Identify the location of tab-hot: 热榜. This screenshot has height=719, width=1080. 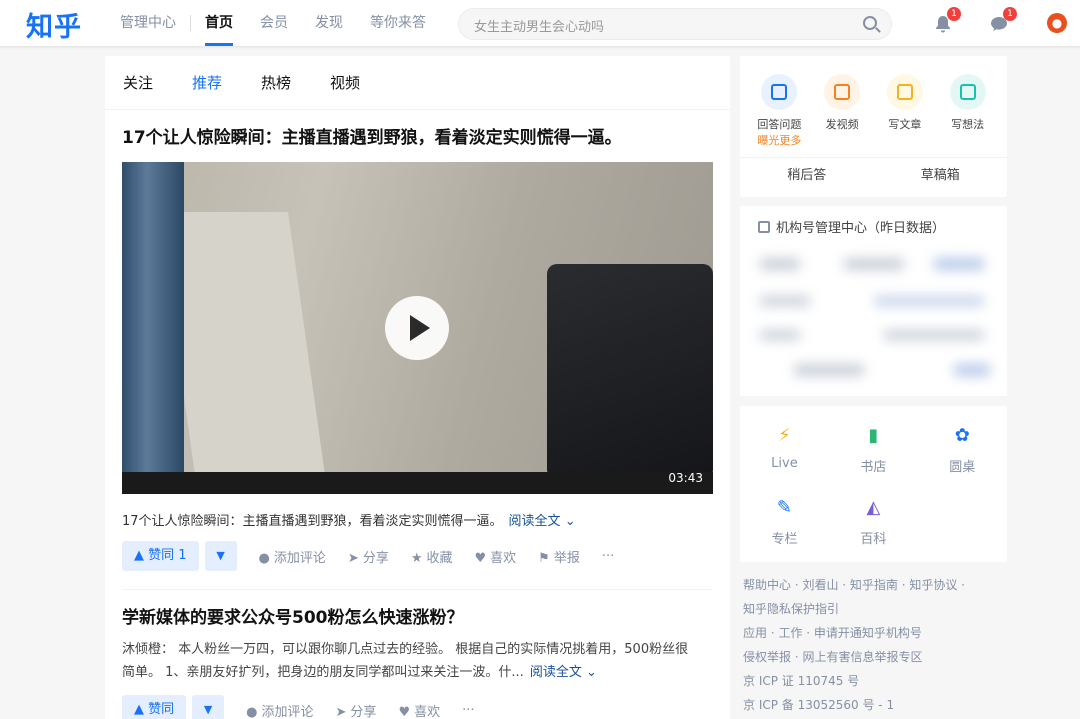
(276, 82).